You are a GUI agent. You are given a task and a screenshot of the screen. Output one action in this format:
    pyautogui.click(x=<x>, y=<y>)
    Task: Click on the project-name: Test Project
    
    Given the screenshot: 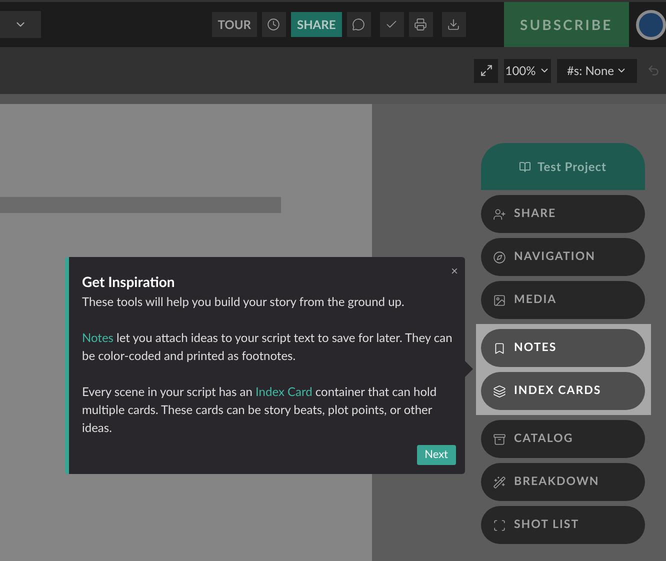 What is the action you would take?
    pyautogui.click(x=572, y=167)
    